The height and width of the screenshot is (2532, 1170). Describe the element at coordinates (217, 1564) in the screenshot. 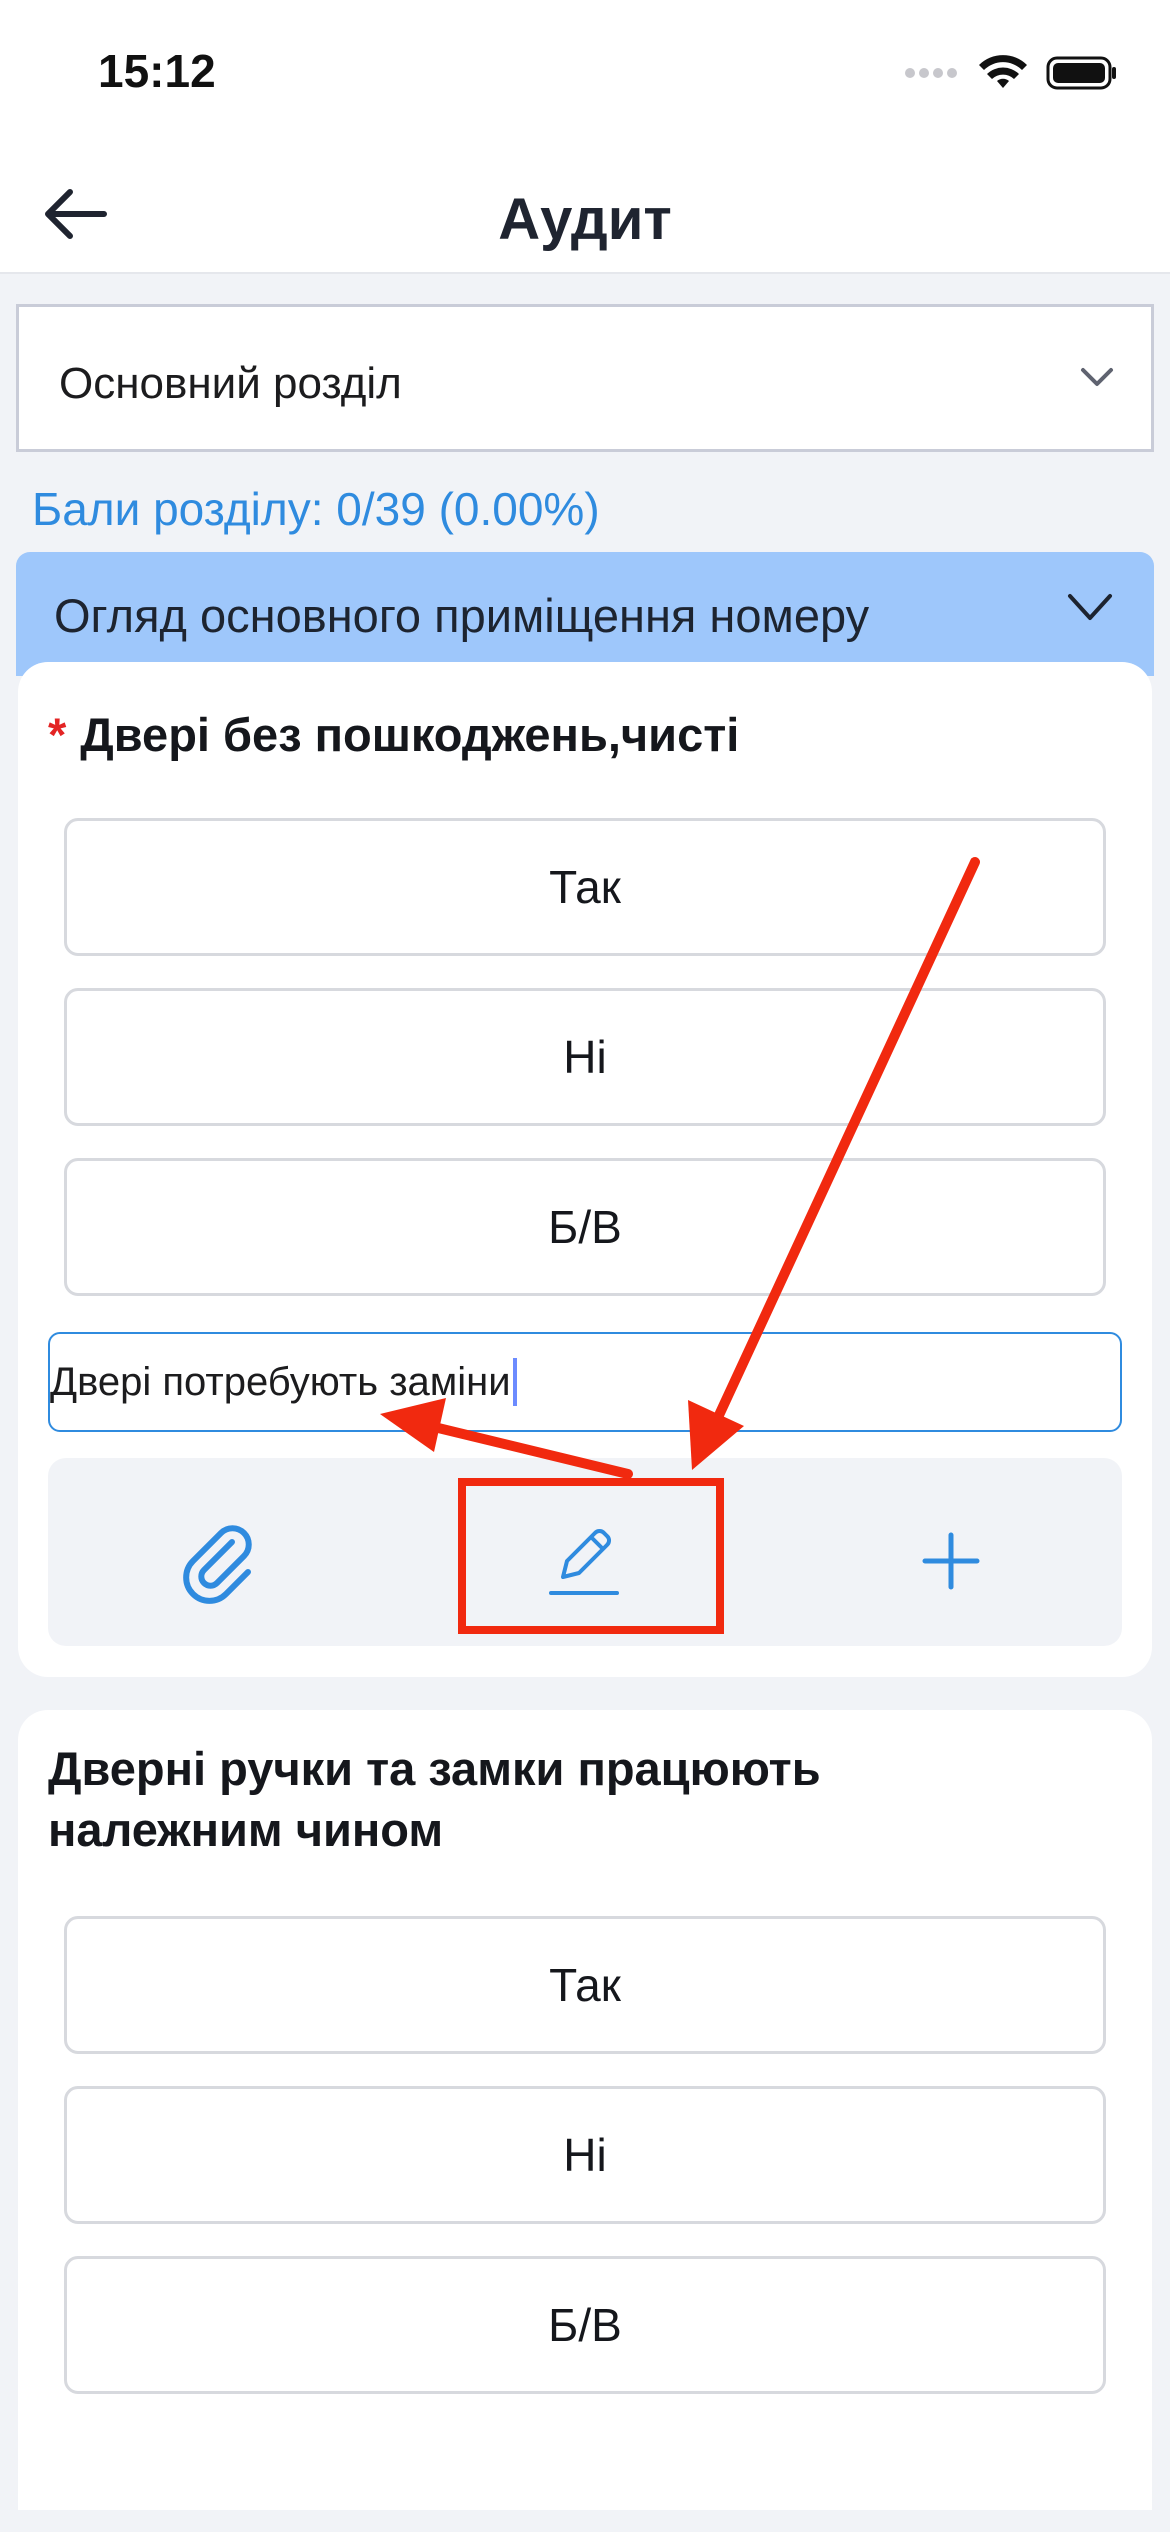

I see `paperclip-icon` at that location.